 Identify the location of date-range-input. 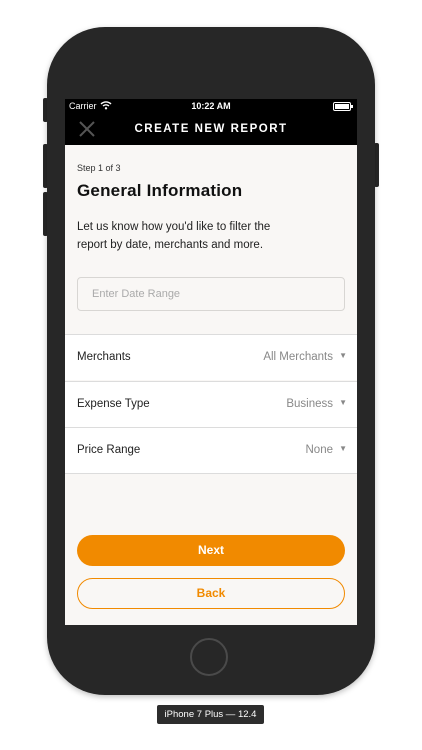
(211, 294).